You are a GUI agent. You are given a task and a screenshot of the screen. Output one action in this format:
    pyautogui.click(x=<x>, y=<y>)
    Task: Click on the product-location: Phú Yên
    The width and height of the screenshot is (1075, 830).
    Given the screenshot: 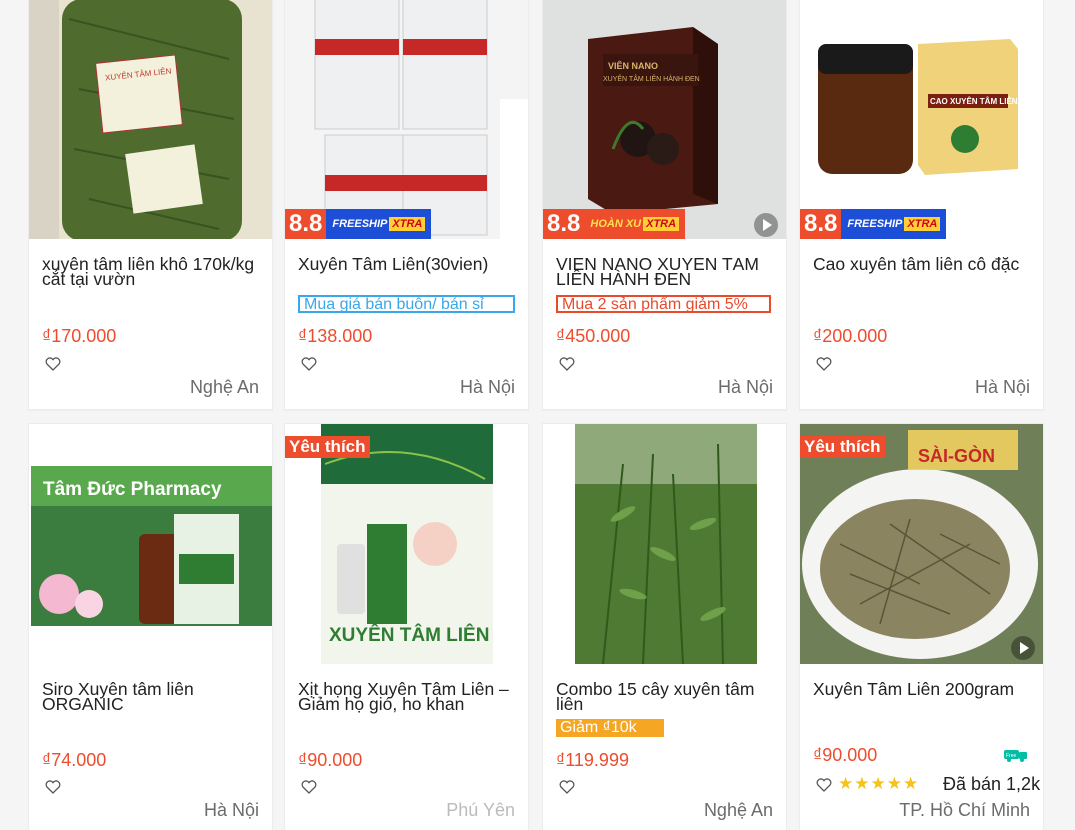 What is the action you would take?
    pyautogui.click(x=480, y=810)
    